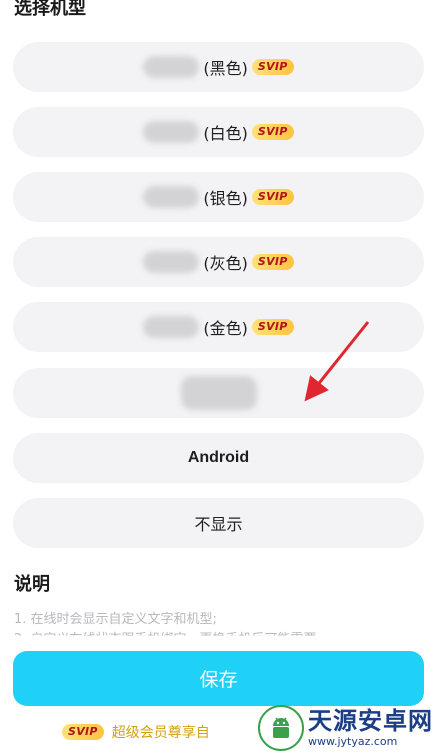  Describe the element at coordinates (225, 328) in the screenshot. I see `option-label: (金色)` at that location.